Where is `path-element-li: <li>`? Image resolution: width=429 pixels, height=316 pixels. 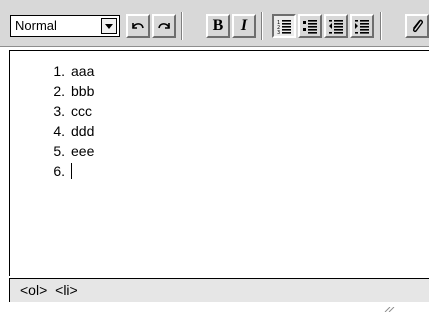 path-element-li: <li> is located at coordinates (66, 290).